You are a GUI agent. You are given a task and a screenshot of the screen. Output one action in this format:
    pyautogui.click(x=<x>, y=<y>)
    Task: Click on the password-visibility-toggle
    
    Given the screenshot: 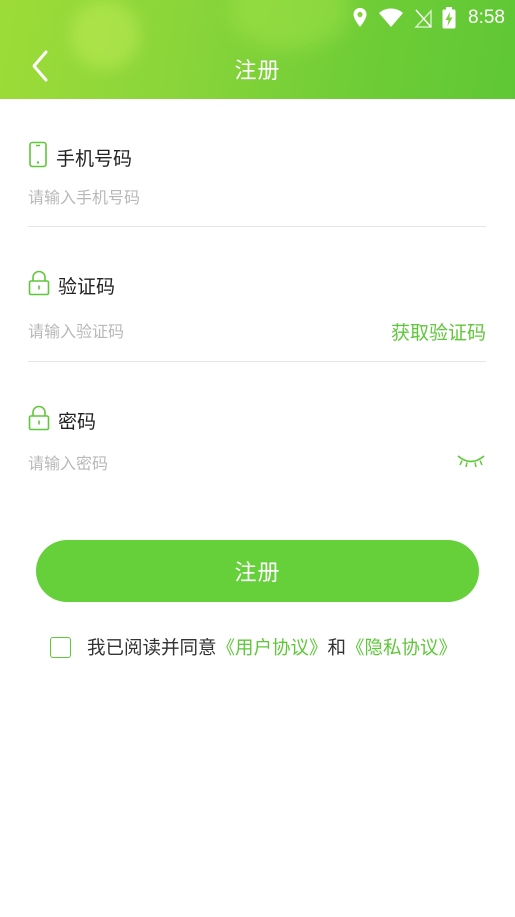 What is the action you would take?
    pyautogui.click(x=471, y=463)
    